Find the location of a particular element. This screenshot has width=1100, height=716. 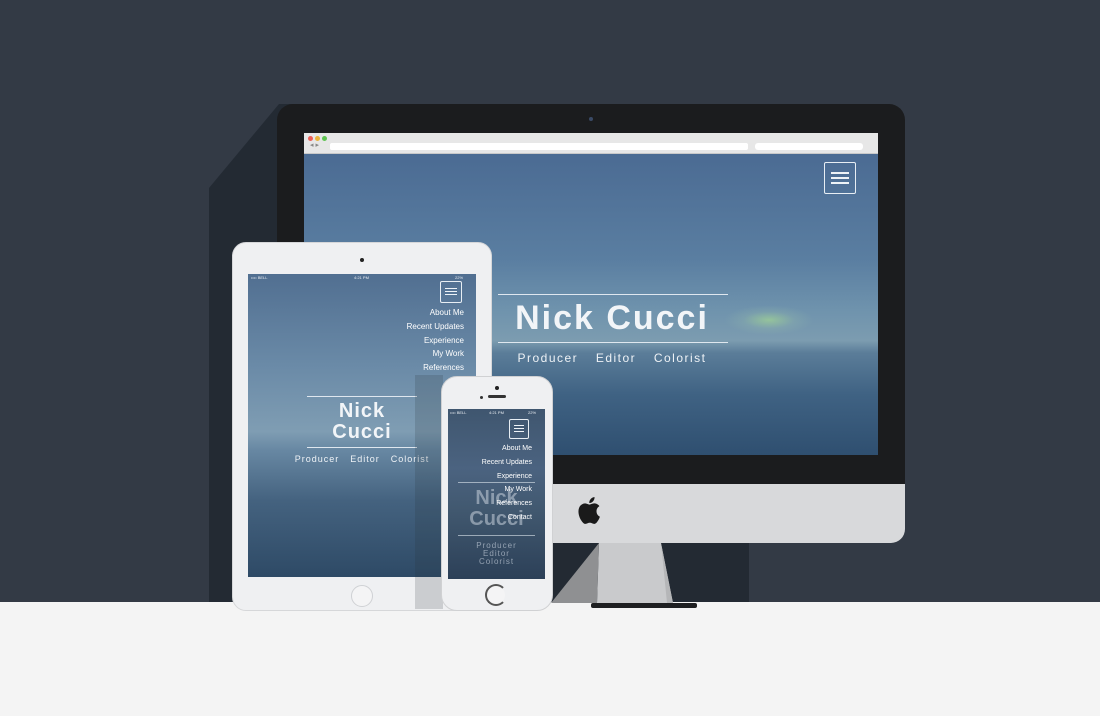

iphone-front-camera is located at coordinates (481, 397).